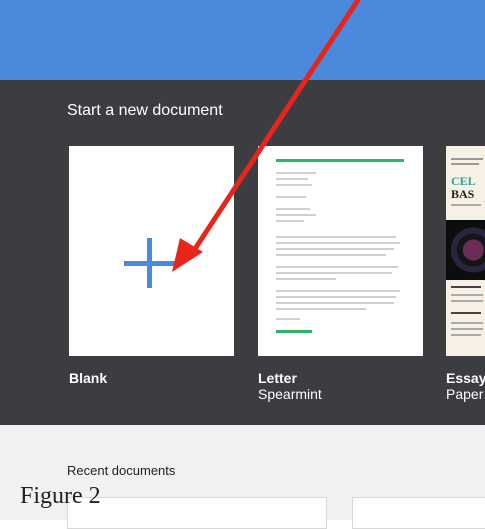  What do you see at coordinates (340, 160) in the screenshot?
I see `letter-accent-line` at bounding box center [340, 160].